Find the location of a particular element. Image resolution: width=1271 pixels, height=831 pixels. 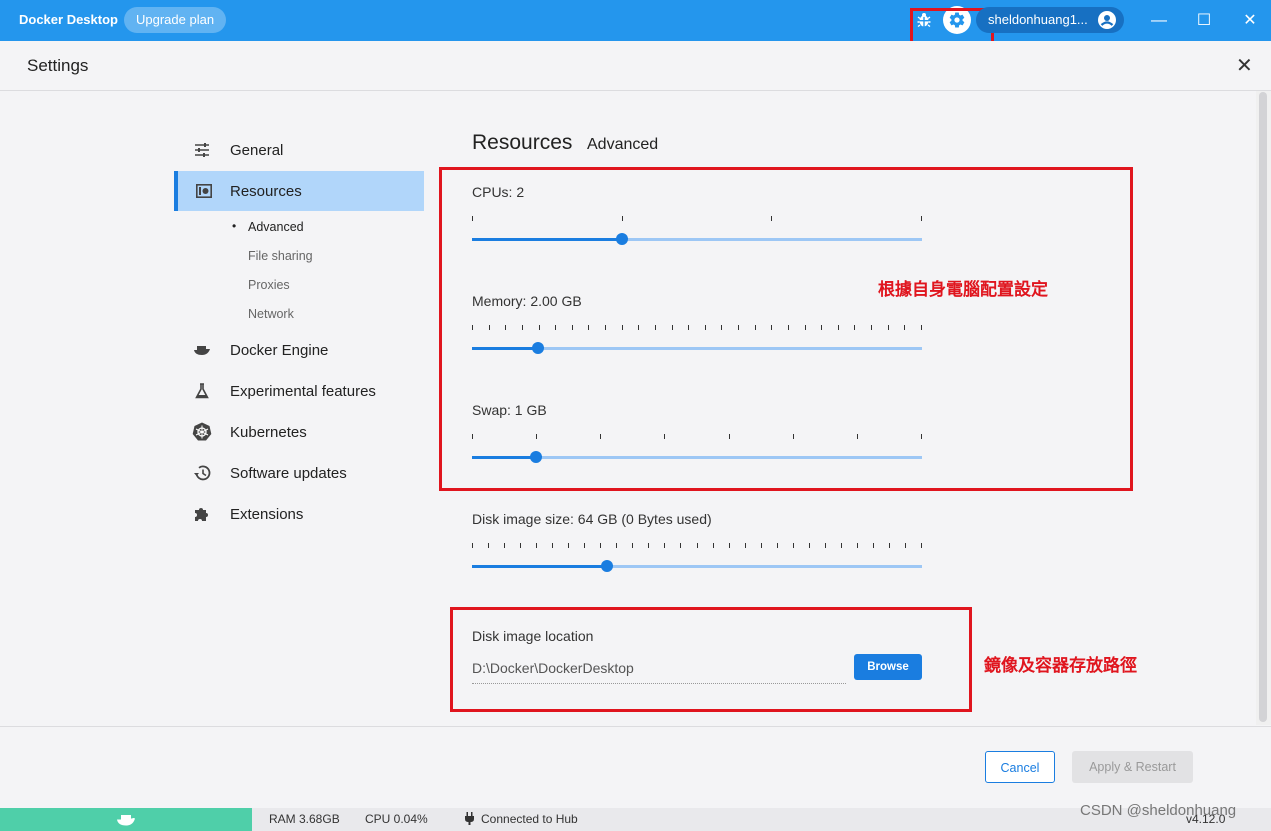

whale-engine-icon is located at coordinates (202, 350).